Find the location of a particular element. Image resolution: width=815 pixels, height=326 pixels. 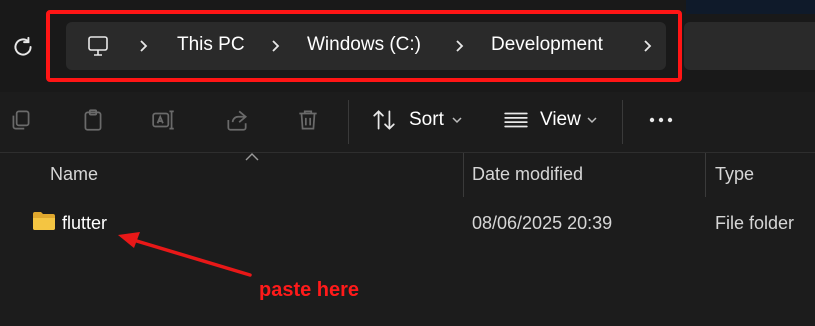

delete-icon is located at coordinates (308, 120).